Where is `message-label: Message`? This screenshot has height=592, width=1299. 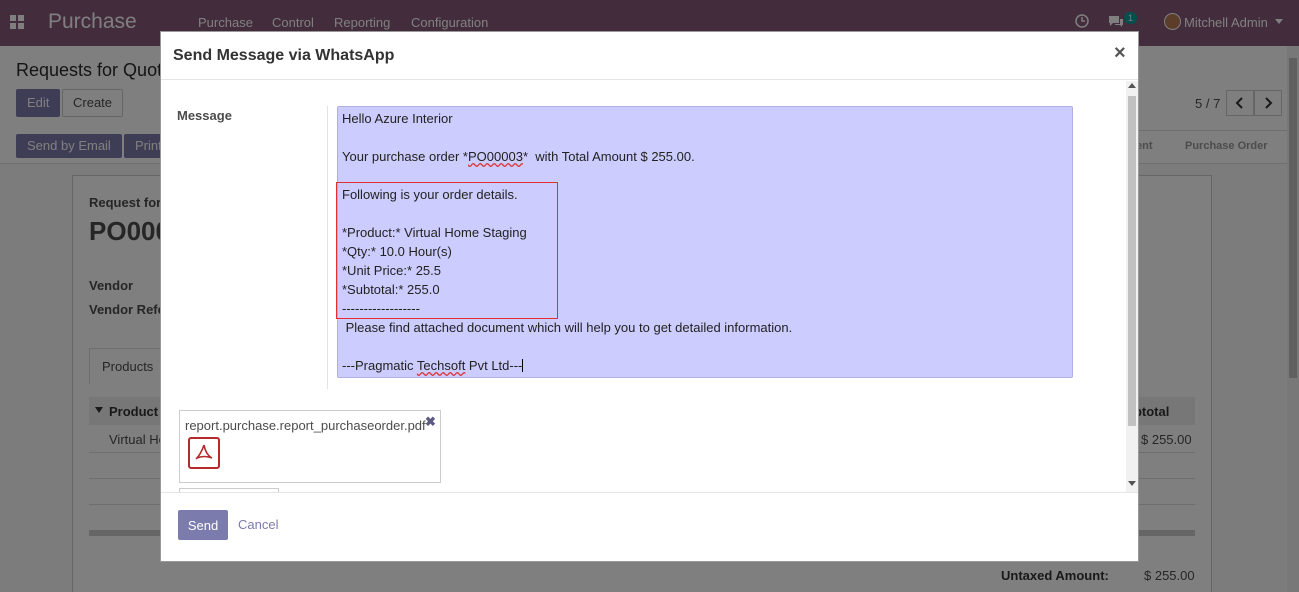
message-label: Message is located at coordinates (204, 115).